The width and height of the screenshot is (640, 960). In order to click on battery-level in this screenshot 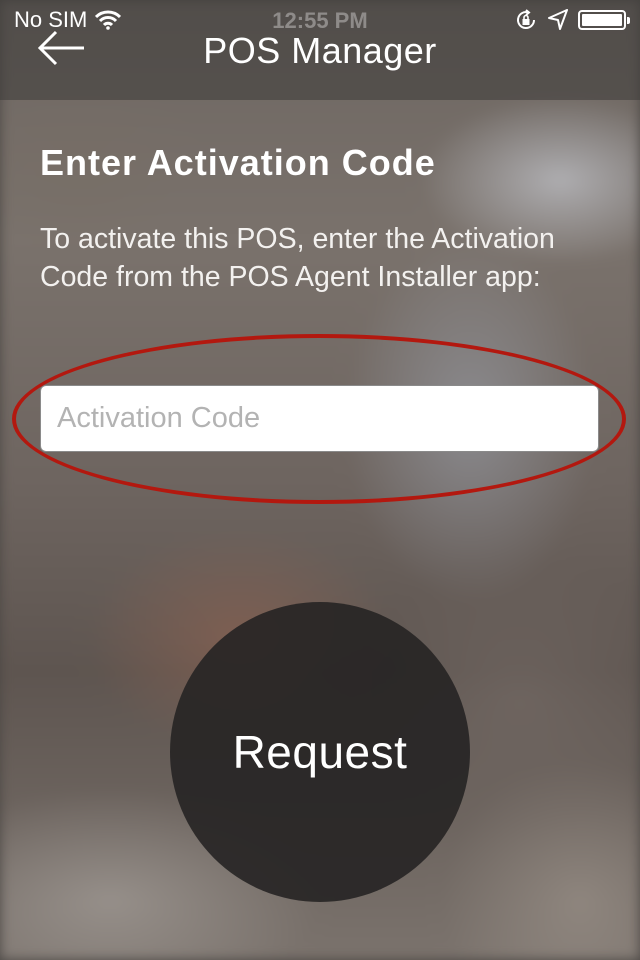, I will do `click(602, 20)`.